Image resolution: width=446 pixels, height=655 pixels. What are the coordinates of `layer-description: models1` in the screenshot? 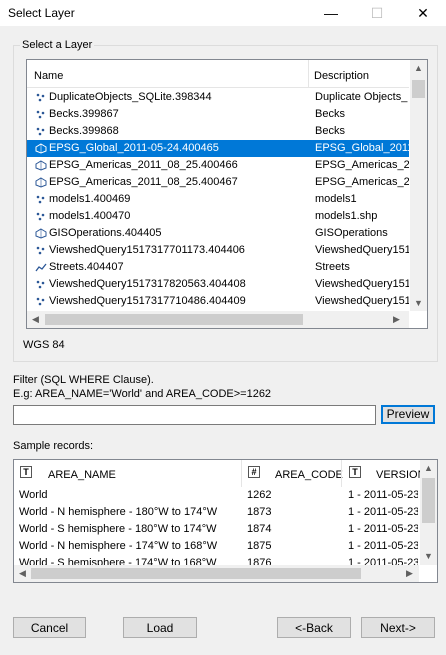 It's located at (336, 199).